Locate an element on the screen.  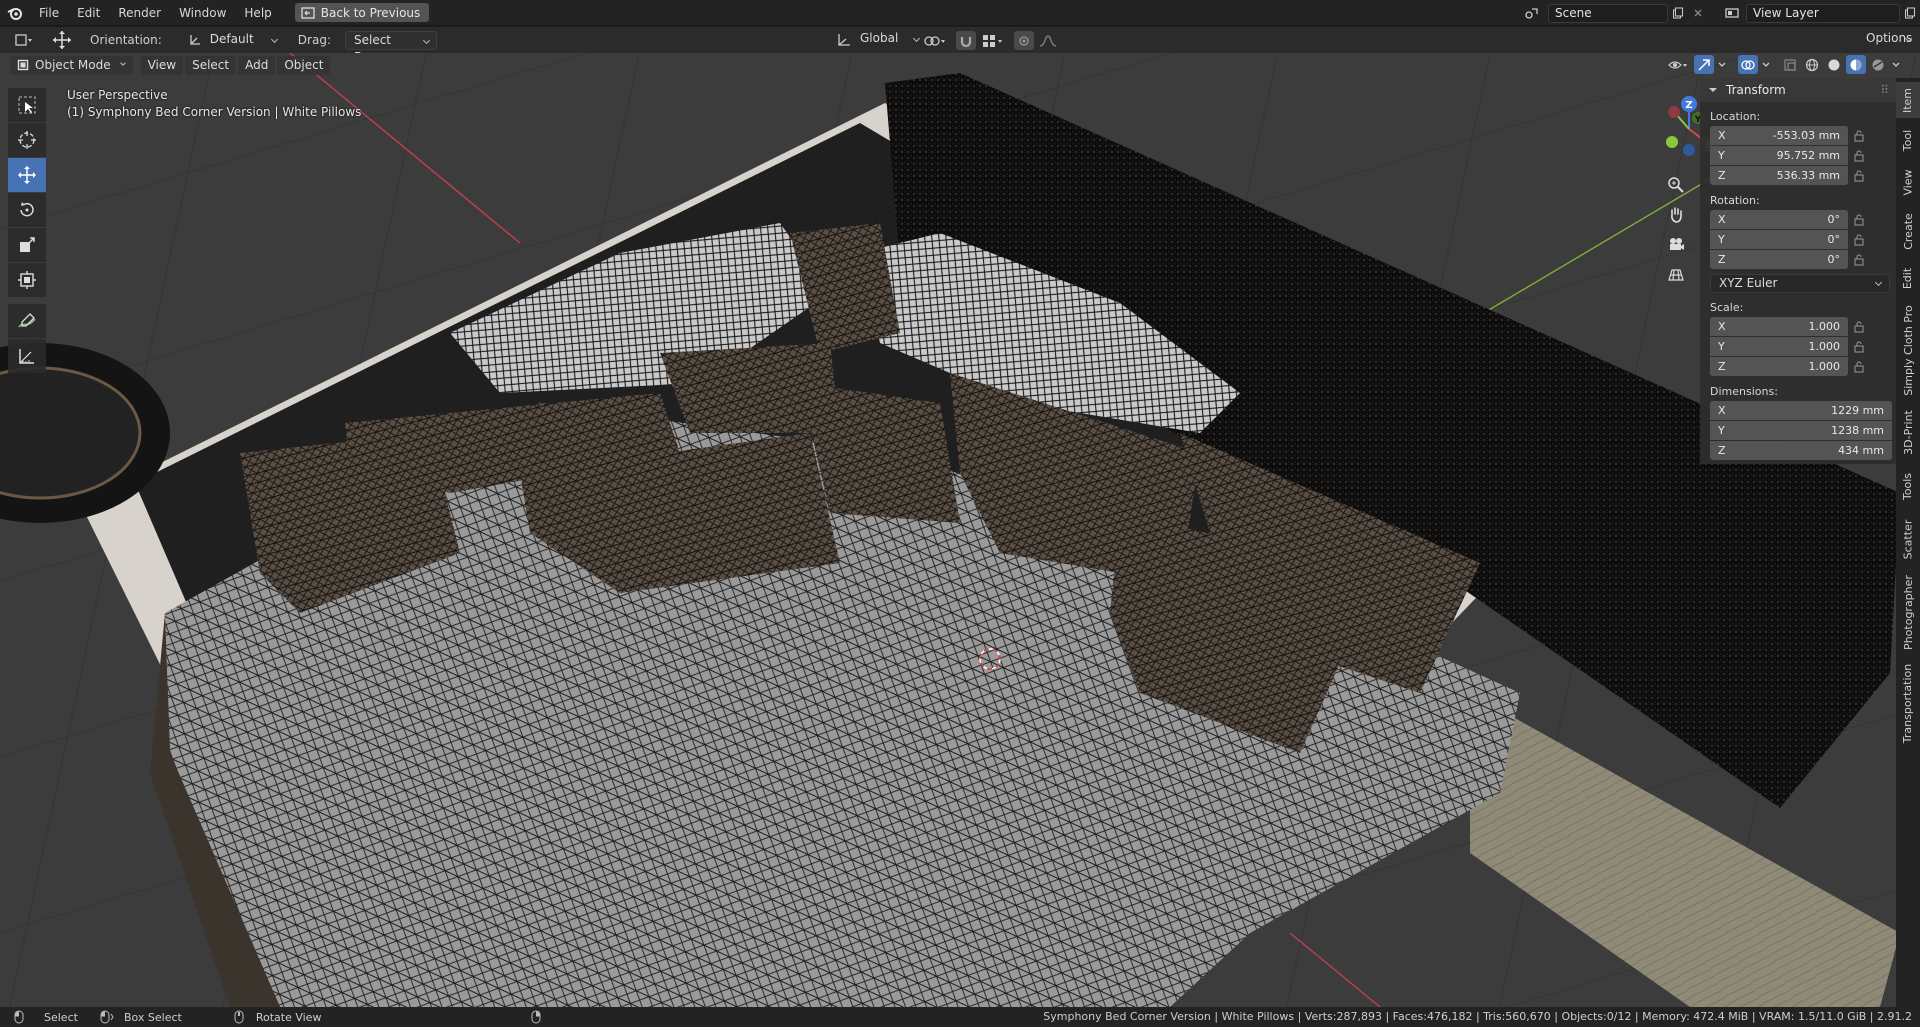
menu-window: Window is located at coordinates (202, 13).